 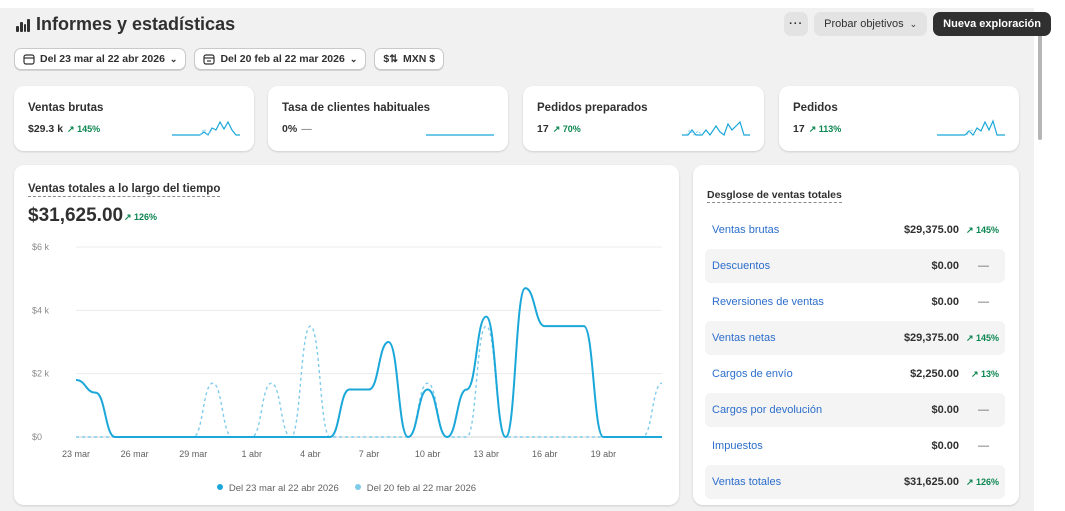 I want to click on page-header: Informes y estadísticas, so click(x=125, y=24).